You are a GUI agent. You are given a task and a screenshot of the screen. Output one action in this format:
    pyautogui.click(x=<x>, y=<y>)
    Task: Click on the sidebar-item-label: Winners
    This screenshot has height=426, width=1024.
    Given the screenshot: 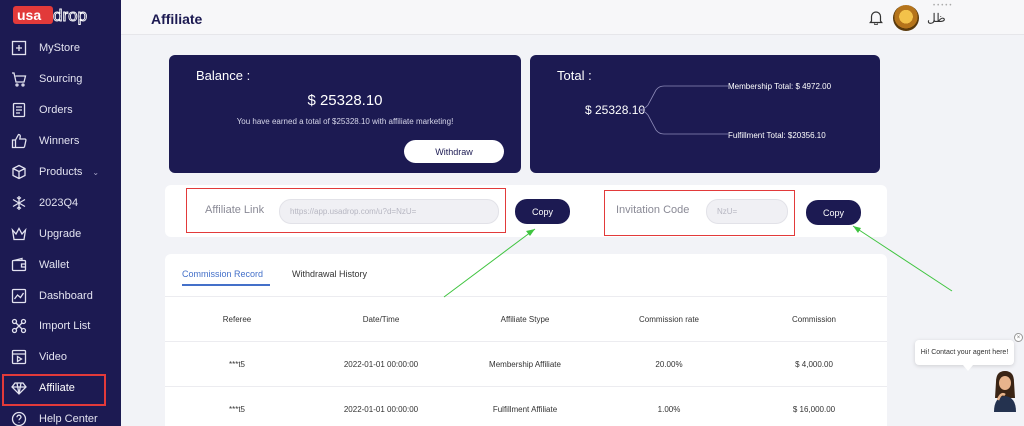 What is the action you would take?
    pyautogui.click(x=59, y=141)
    